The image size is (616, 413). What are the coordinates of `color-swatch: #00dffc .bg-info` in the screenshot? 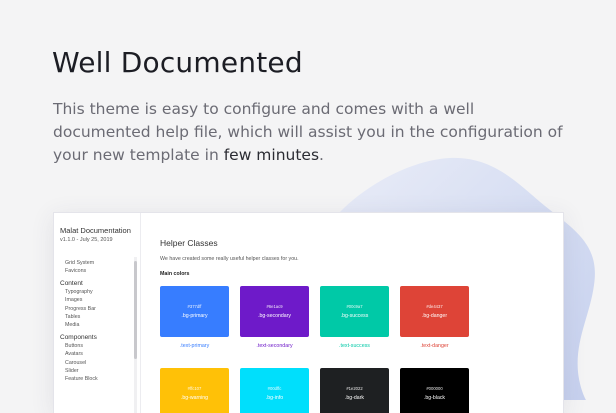 It's located at (274, 390).